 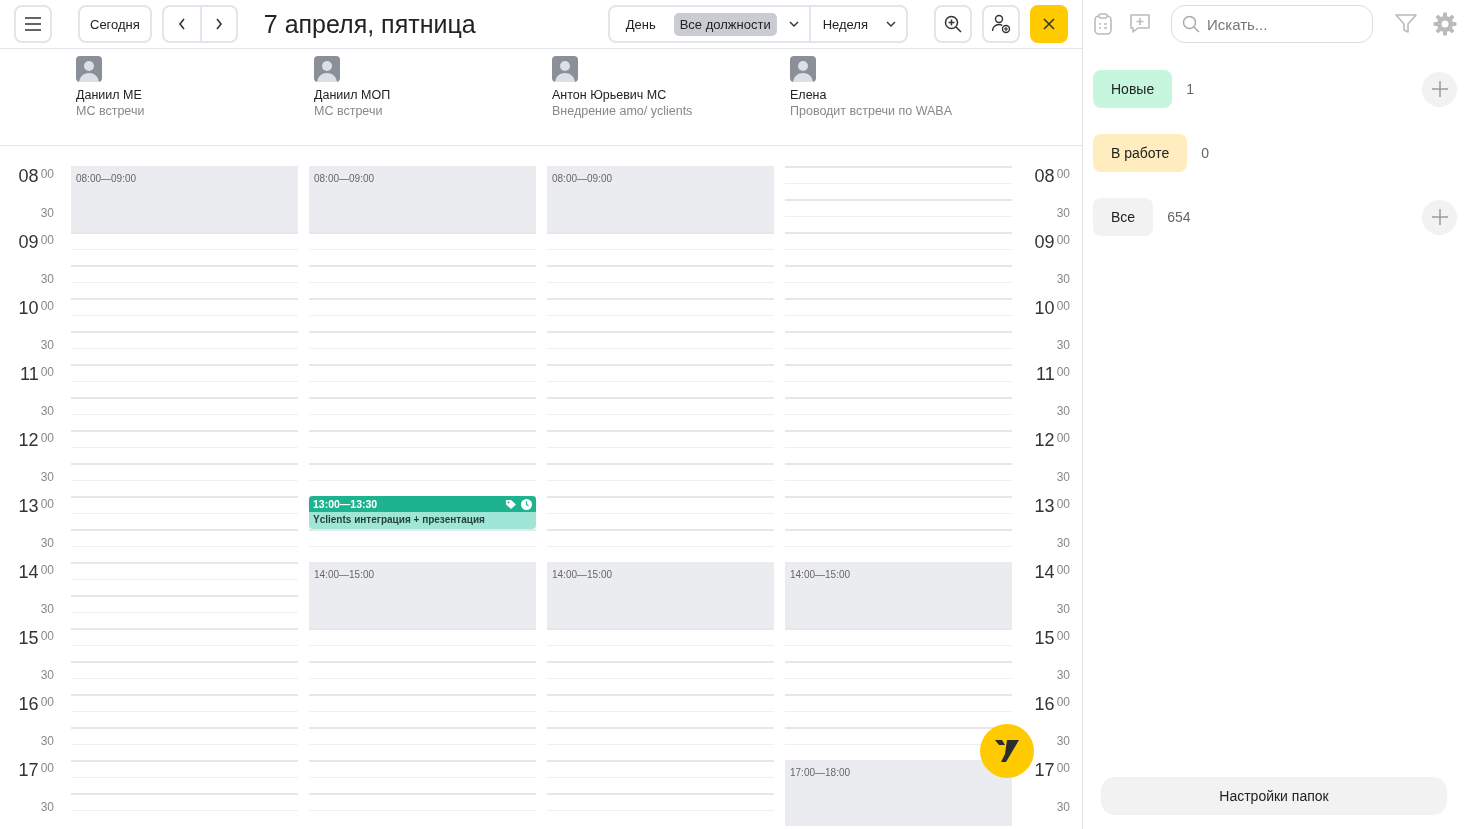 What do you see at coordinates (640, 24) in the screenshot?
I see `view-option: День` at bounding box center [640, 24].